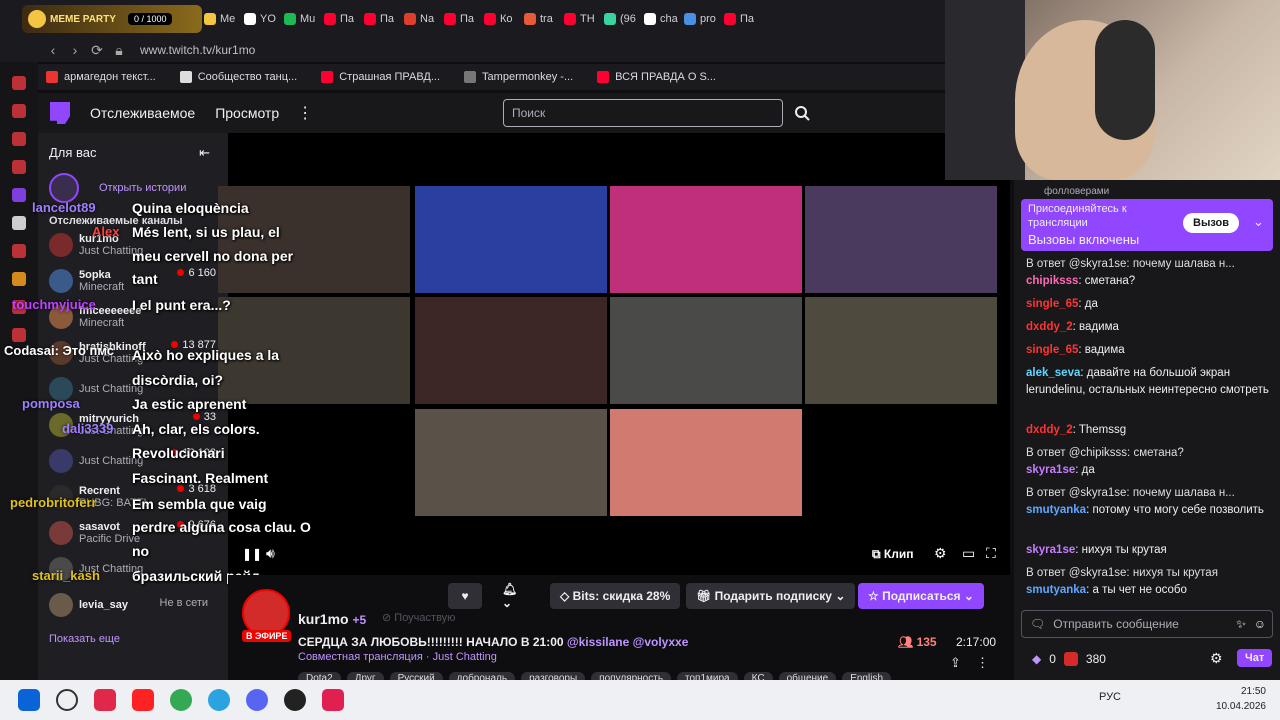 The width and height of the screenshot is (1280, 720). I want to click on chat-send-button: Чат, so click(1255, 658).